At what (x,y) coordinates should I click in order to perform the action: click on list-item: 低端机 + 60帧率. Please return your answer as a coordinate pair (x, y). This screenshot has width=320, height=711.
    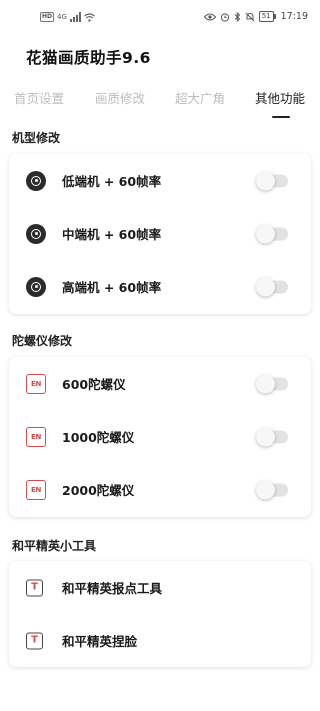
    Looking at the image, I should click on (160, 180).